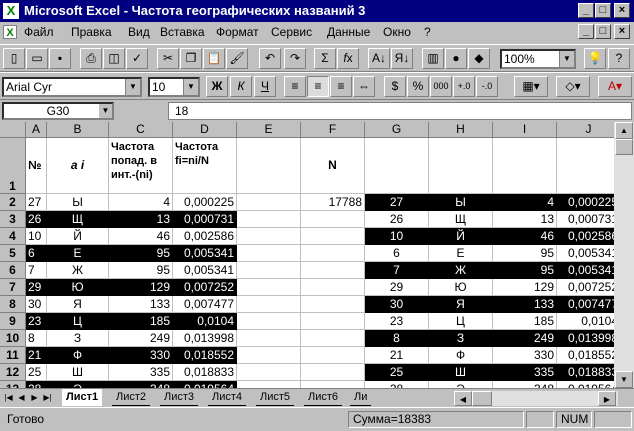 The image size is (634, 431). I want to click on col-header-i: I, so click(525, 130).